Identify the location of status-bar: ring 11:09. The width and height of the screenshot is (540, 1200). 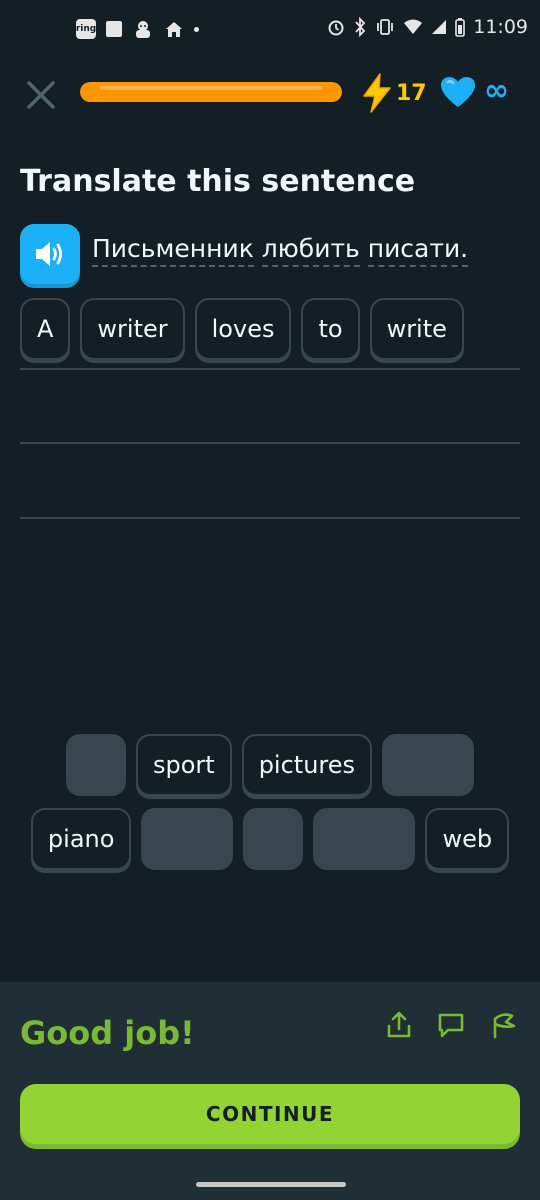
(270, 30).